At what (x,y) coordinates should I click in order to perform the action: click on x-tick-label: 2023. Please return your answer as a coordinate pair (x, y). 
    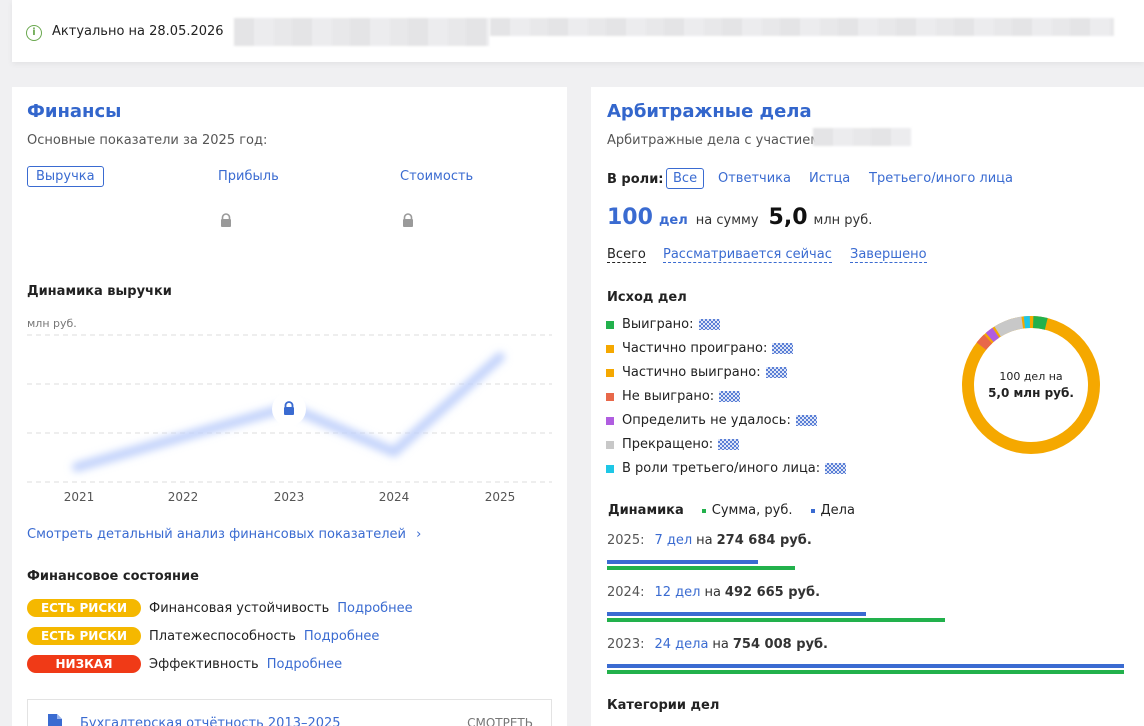
    Looking at the image, I should click on (289, 497).